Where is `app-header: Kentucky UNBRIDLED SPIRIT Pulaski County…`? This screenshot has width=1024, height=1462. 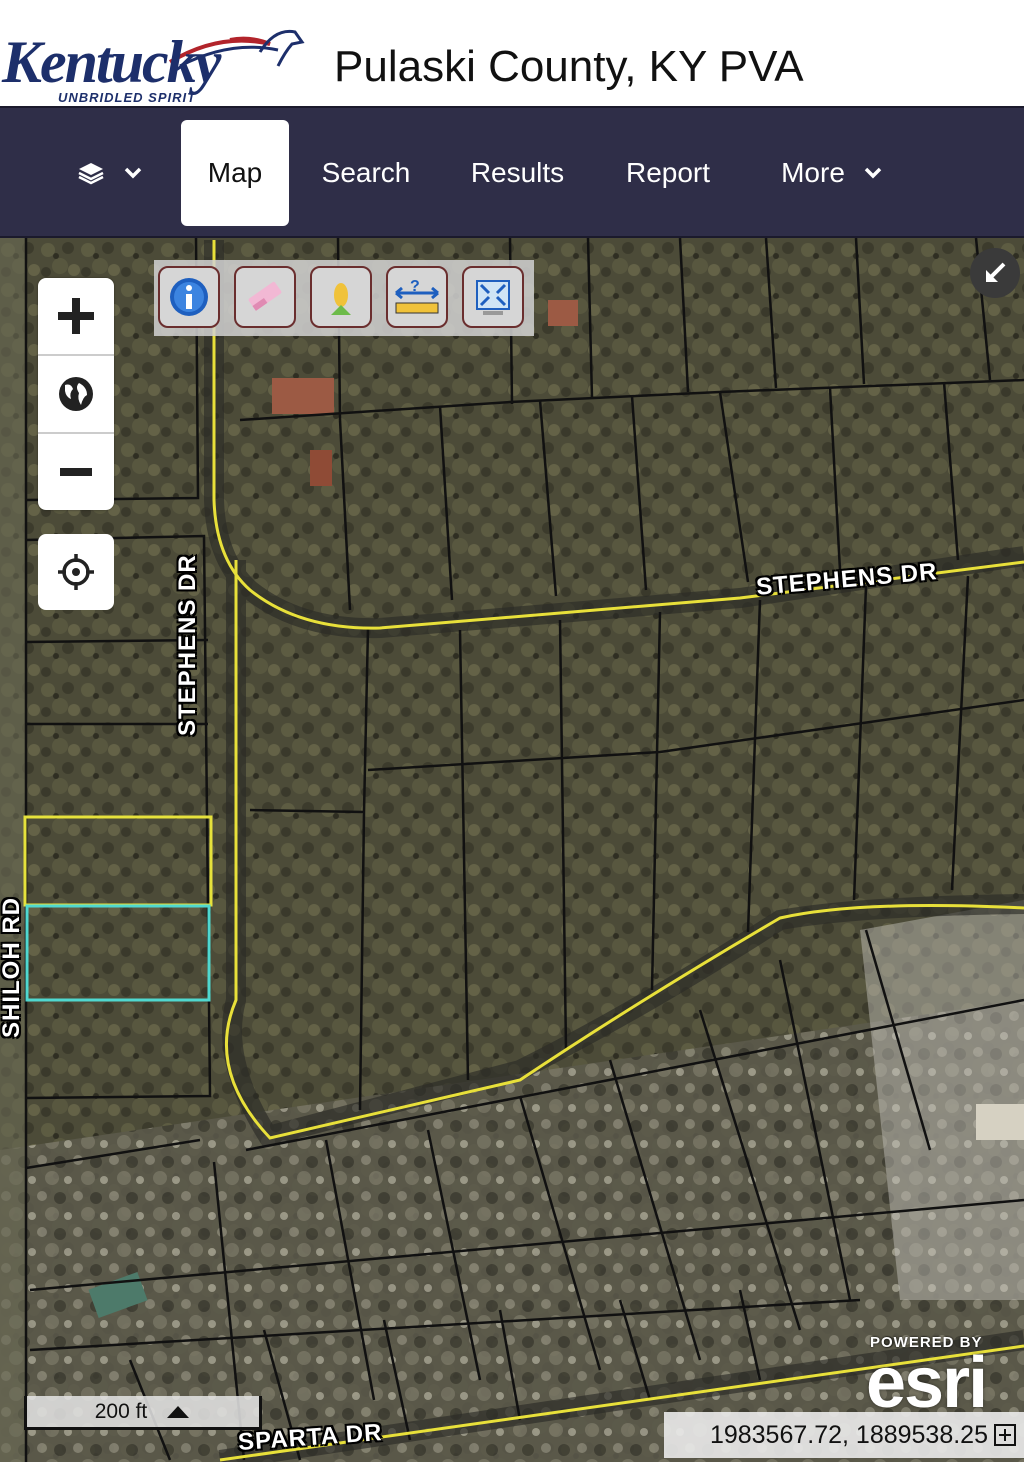
app-header: Kentucky UNBRIDLED SPIRIT Pulaski County… is located at coordinates (512, 53).